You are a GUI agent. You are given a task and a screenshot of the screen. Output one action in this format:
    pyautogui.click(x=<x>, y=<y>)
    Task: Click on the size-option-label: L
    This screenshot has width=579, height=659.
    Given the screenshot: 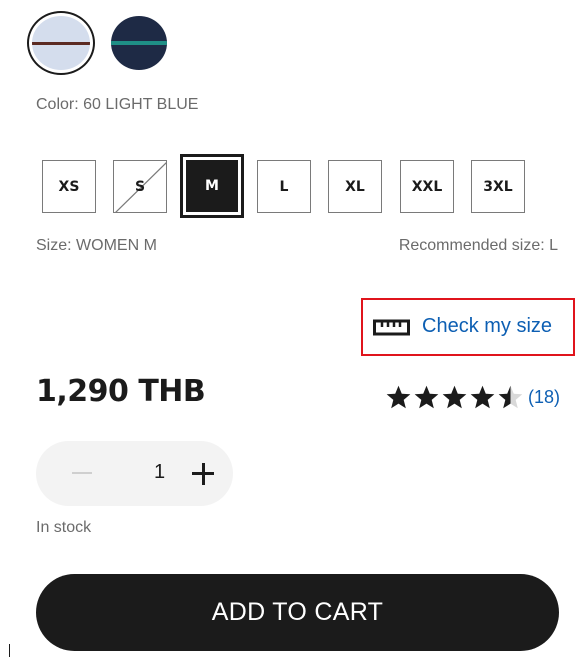 What is the action you would take?
    pyautogui.click(x=284, y=186)
    